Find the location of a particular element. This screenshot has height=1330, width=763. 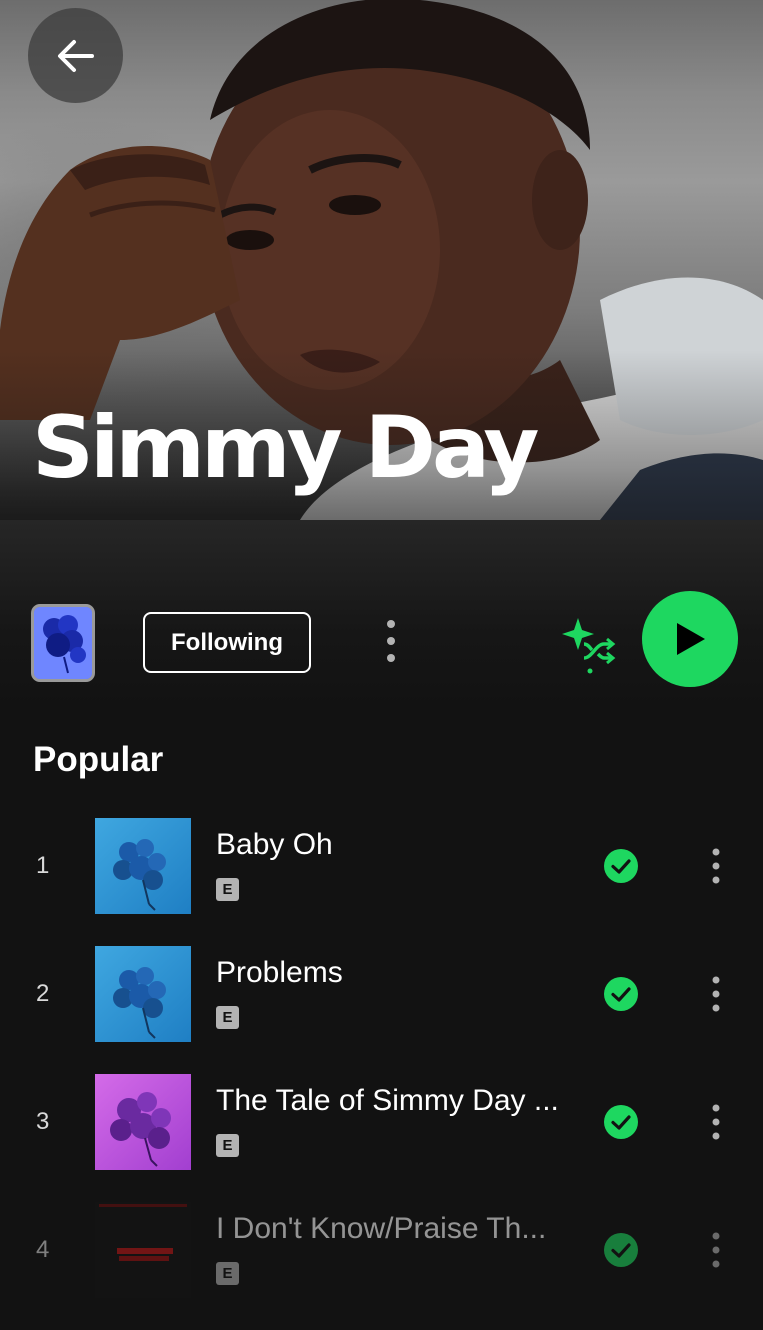

back-button is located at coordinates (75, 55).